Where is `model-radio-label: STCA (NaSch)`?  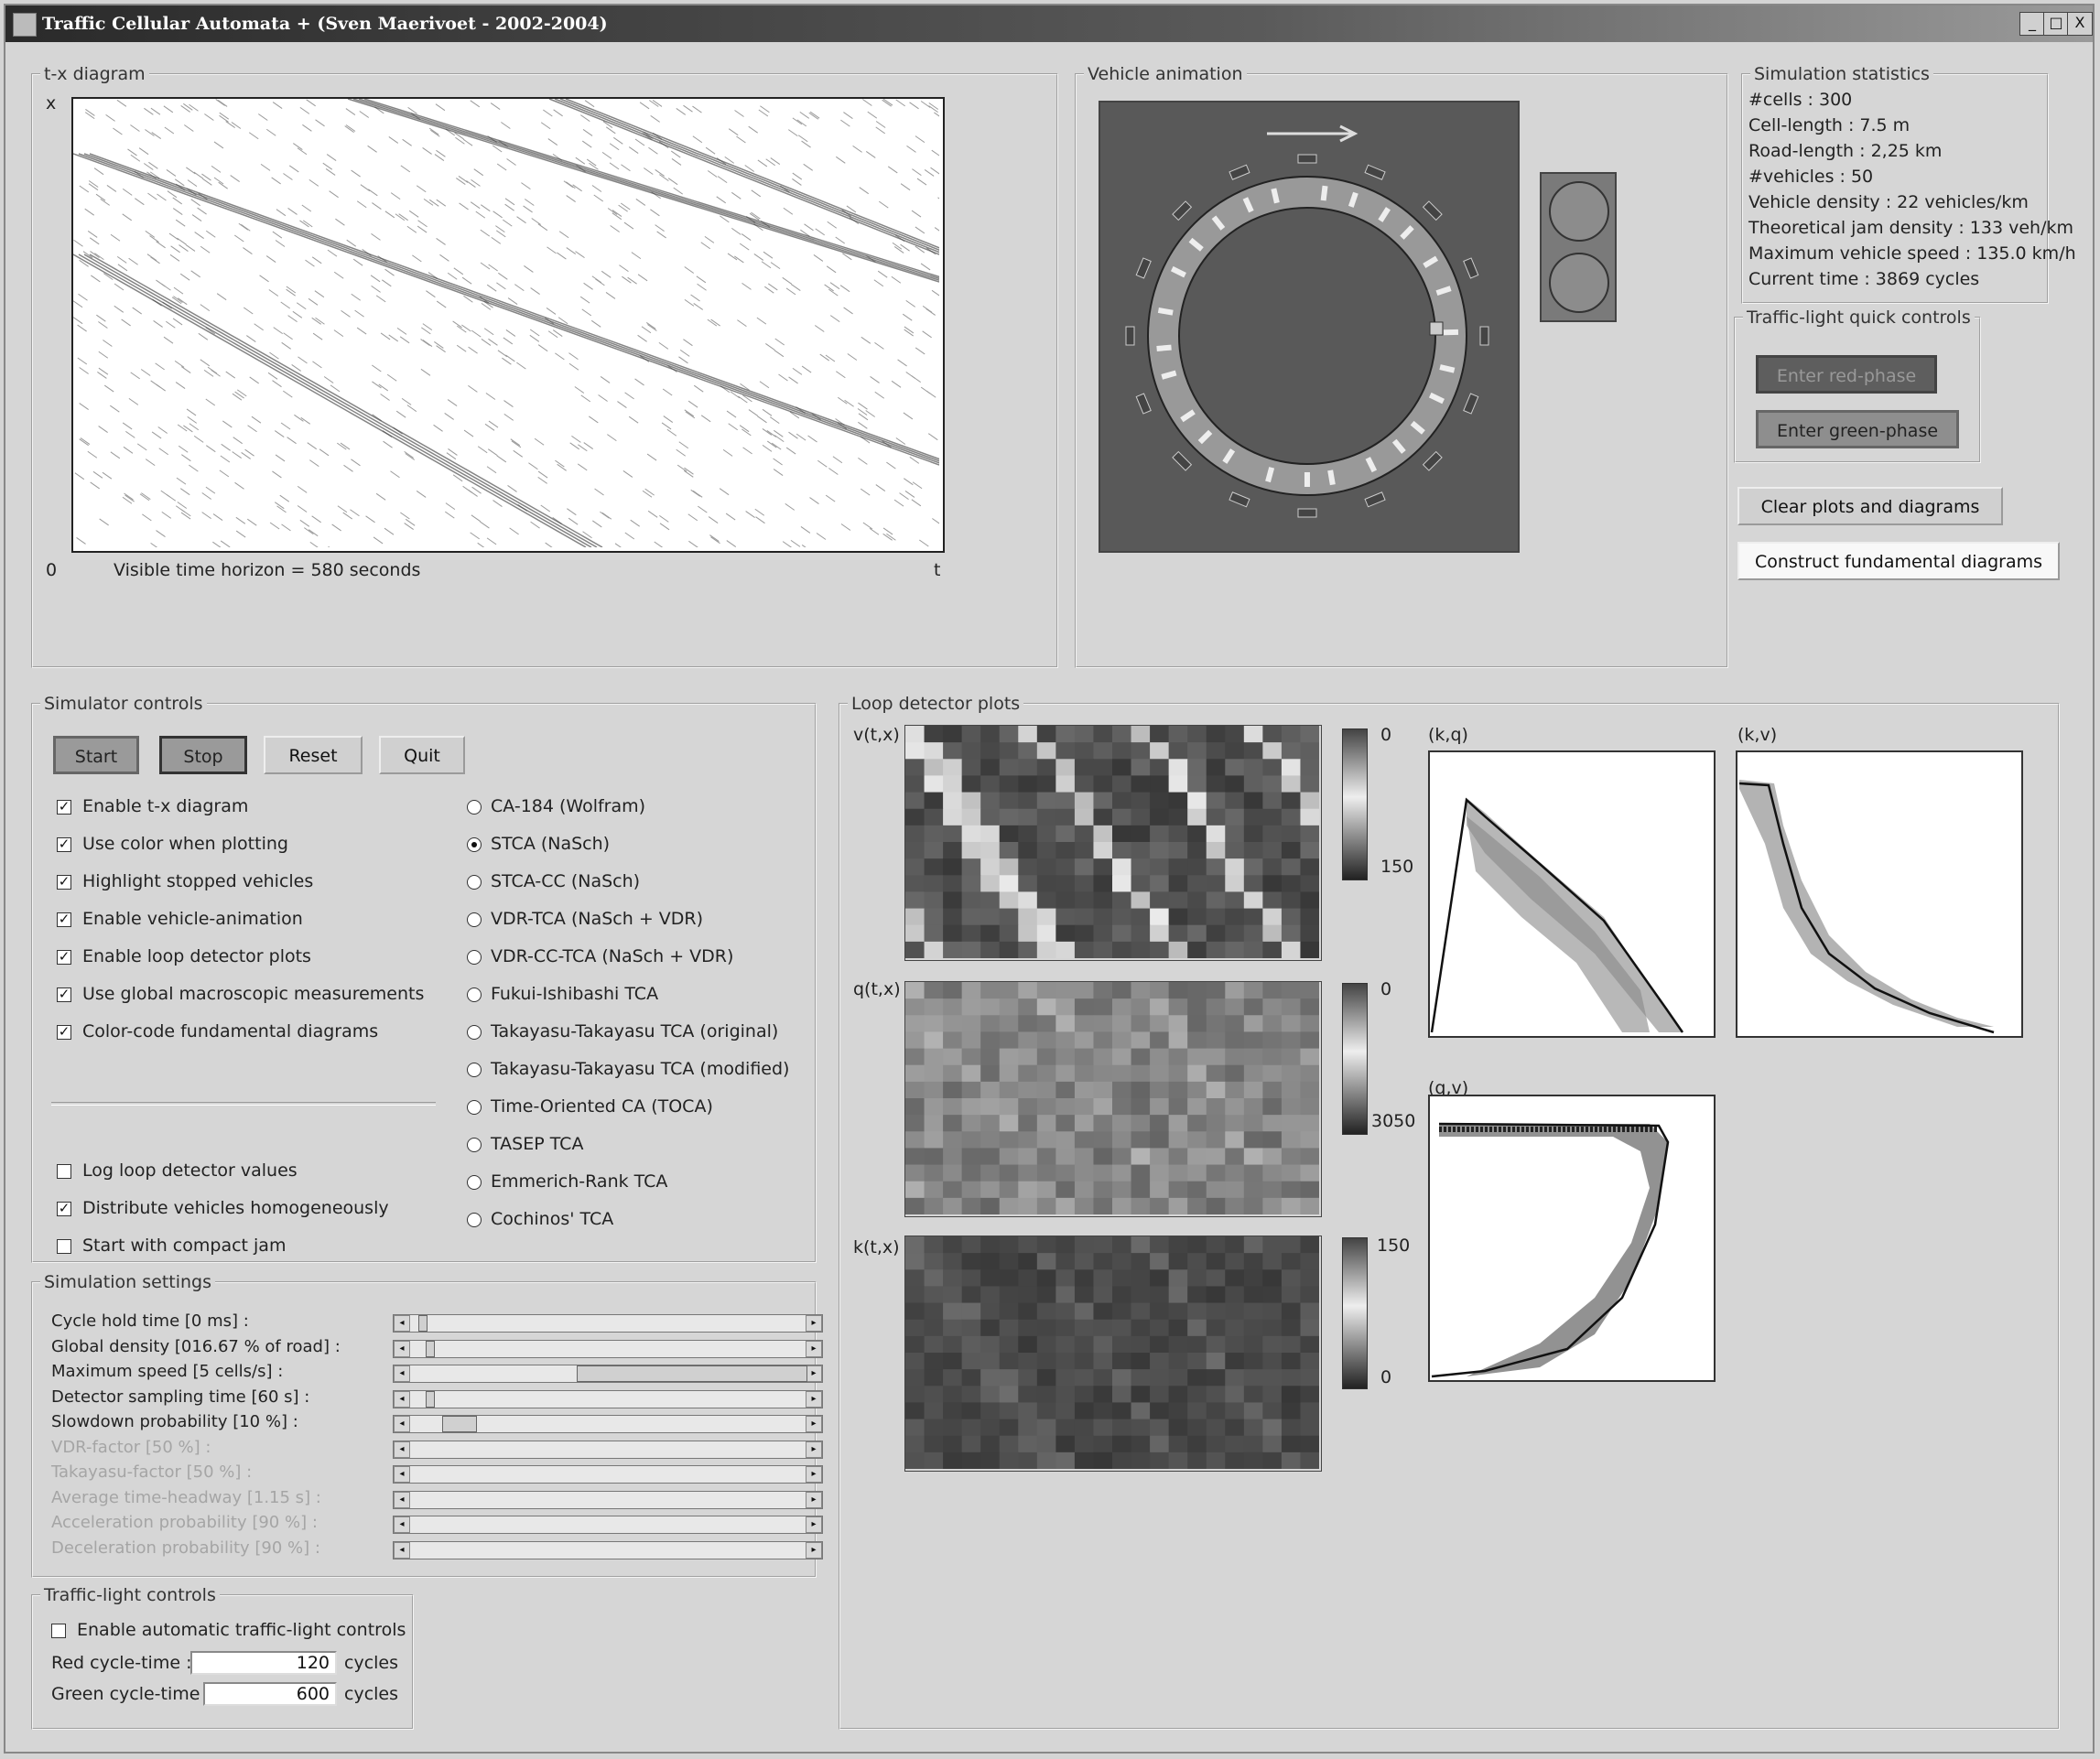
model-radio-label: STCA (NaSch) is located at coordinates (551, 844).